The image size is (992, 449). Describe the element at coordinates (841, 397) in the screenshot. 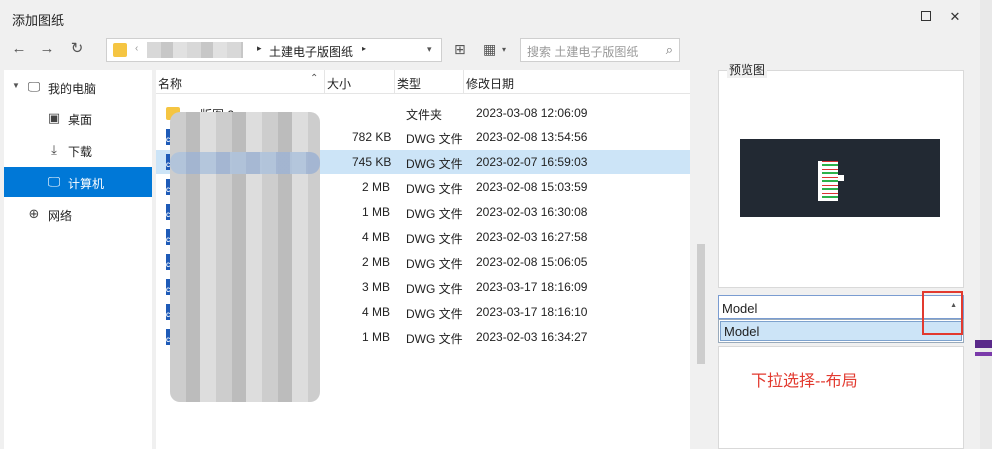

I see `layout-info-box: 下拉选择--布局` at that location.